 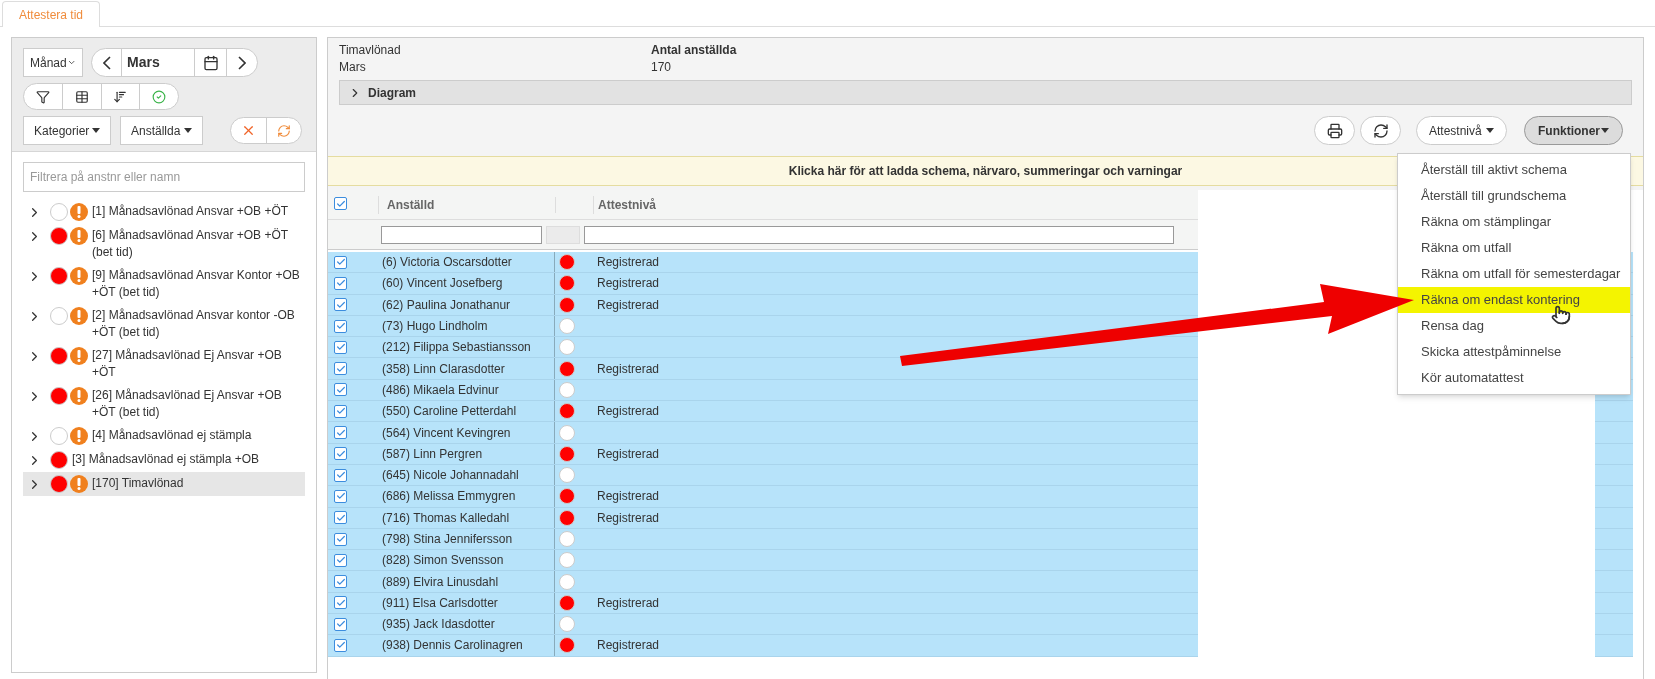 What do you see at coordinates (164, 177) in the screenshot?
I see `filter-field: Filtrera på anstnr eller namn` at bounding box center [164, 177].